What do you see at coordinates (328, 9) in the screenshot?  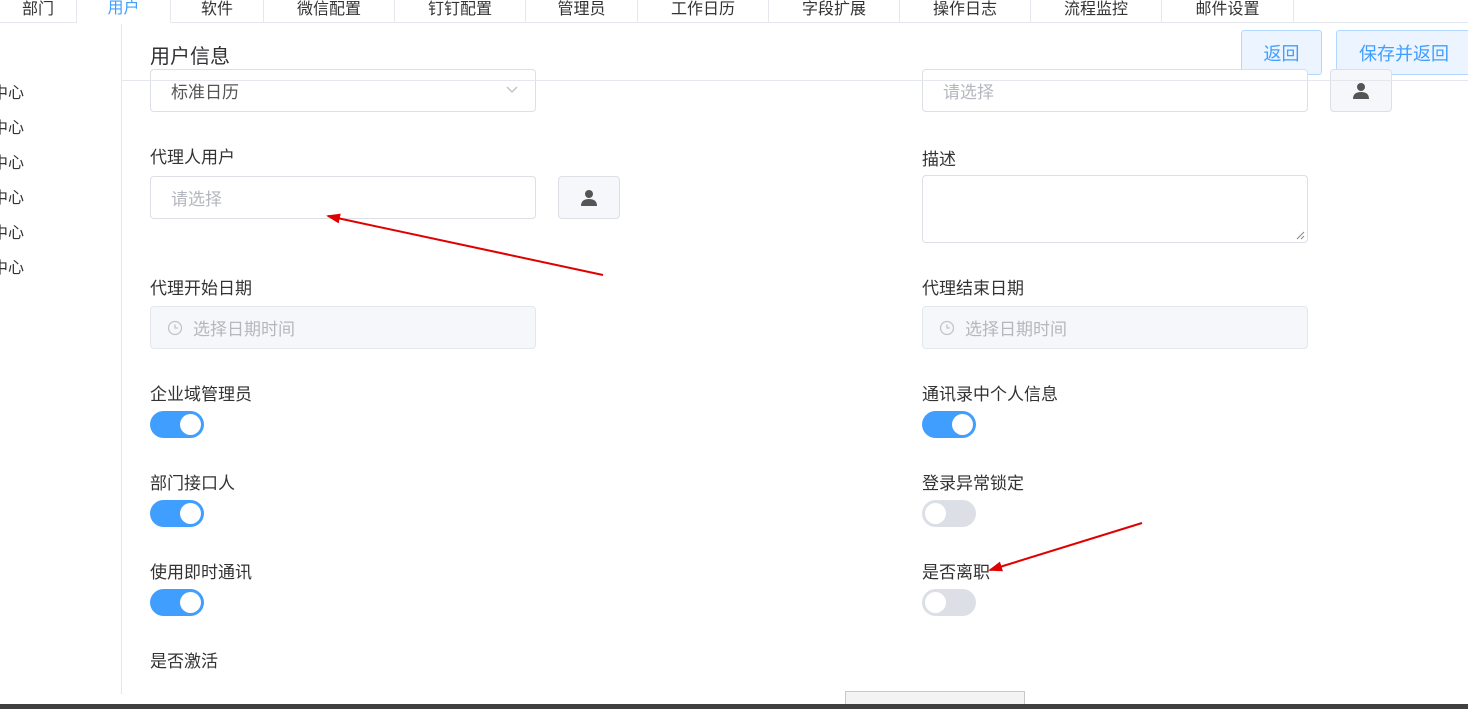 I see `tab-label: 微信配置` at bounding box center [328, 9].